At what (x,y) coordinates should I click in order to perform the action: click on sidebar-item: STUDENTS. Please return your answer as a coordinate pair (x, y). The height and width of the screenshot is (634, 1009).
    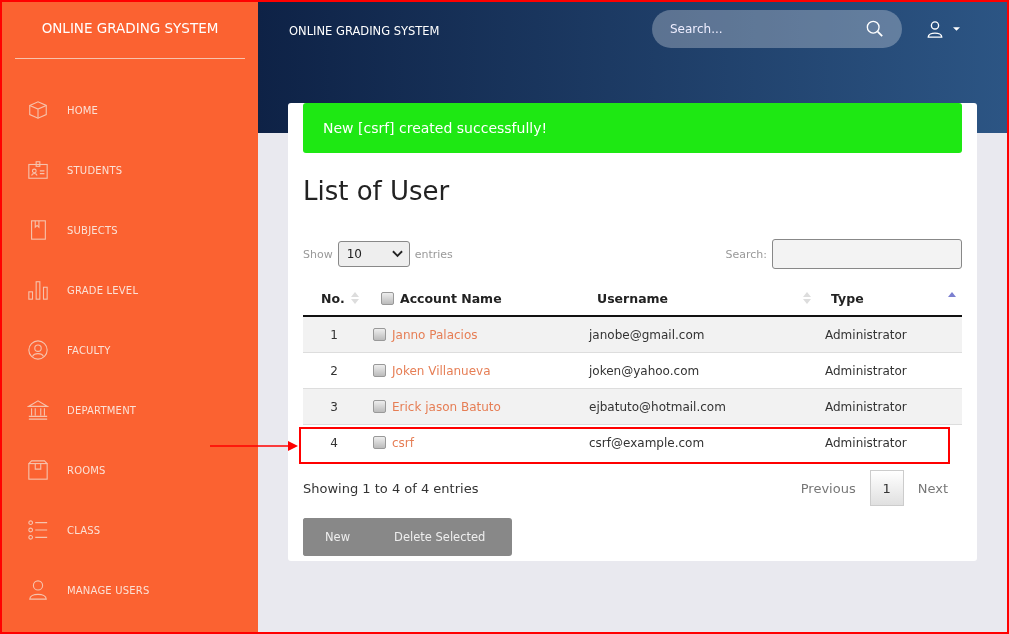
    Looking at the image, I should click on (130, 170).